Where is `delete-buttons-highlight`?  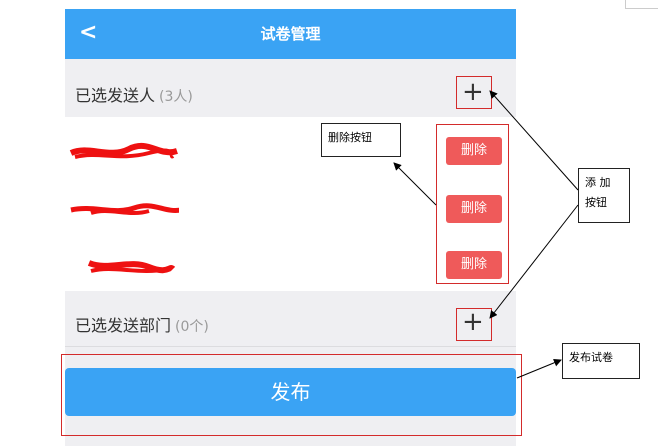
delete-buttons-highlight is located at coordinates (472, 204).